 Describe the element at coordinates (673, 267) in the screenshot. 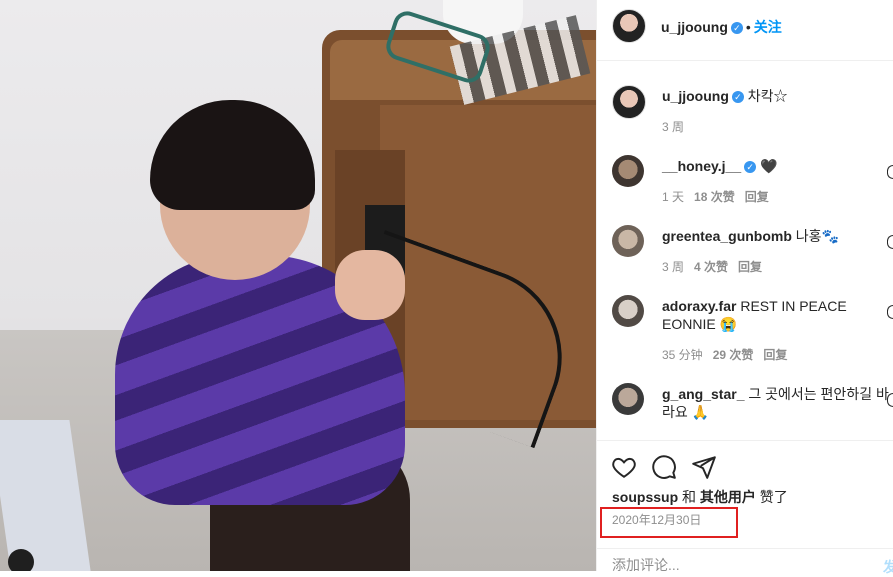

I see `comment-time: 3 周` at that location.